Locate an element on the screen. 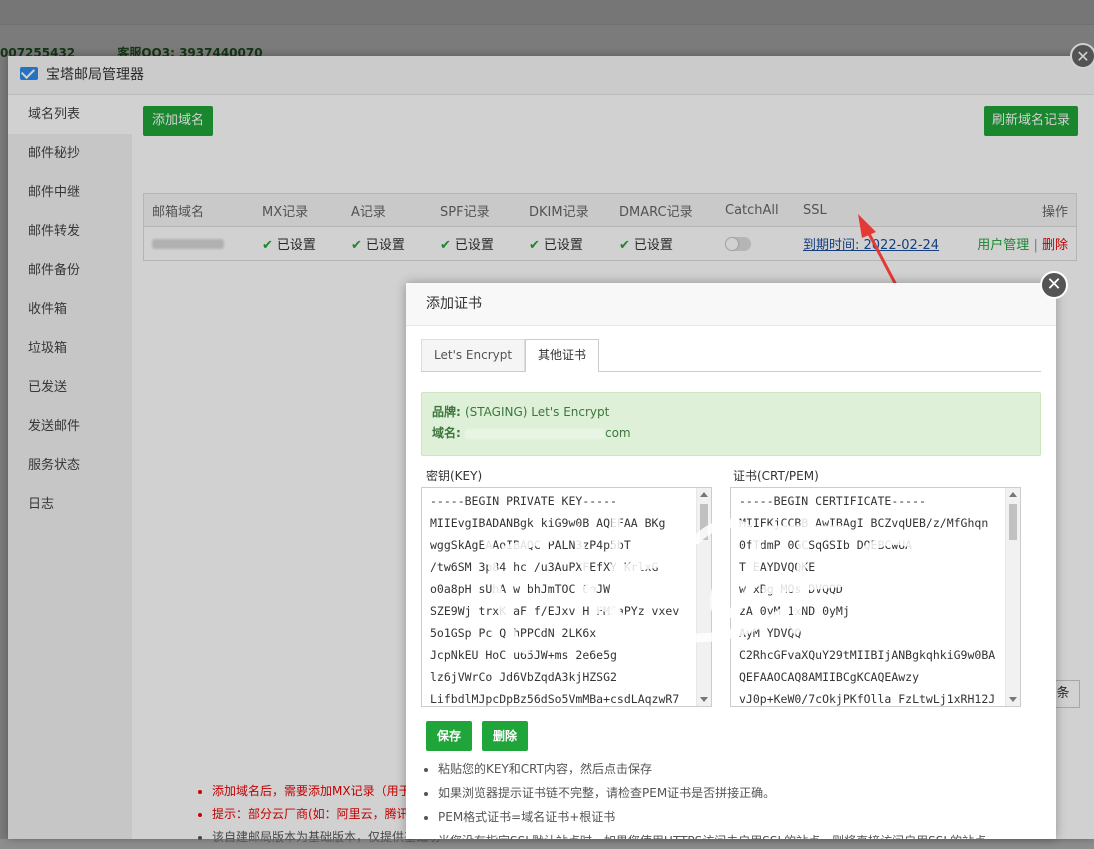 This screenshot has width=1094, height=849. note-item: 如果浏览器提示证书链不完整，请检查PEM证书是否拼接正确。 is located at coordinates (712, 793).